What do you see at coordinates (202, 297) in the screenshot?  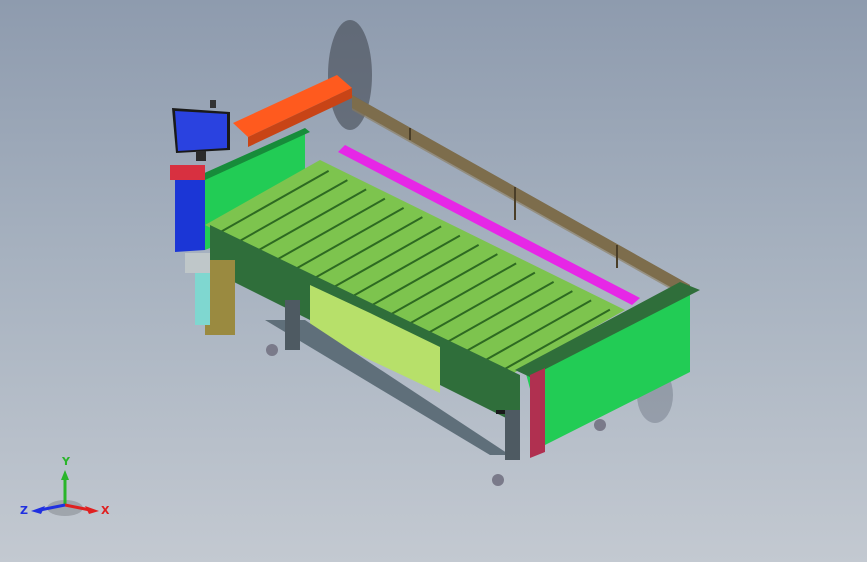 I see `cyan-panel` at bounding box center [202, 297].